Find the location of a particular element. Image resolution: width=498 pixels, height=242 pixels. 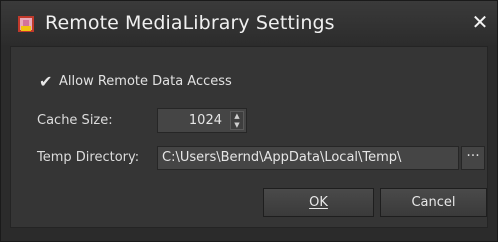

temp-directory-value: C:\Users\Bernd\AppData\Local\Temp\ is located at coordinates (282, 157).